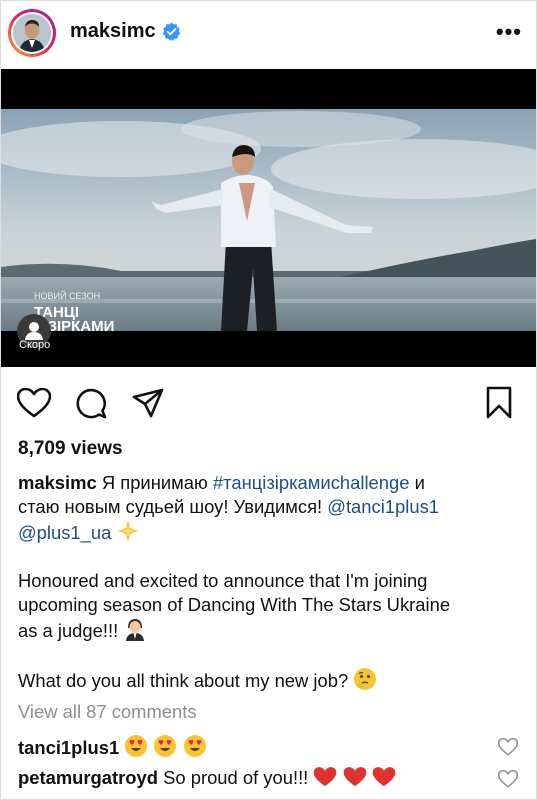  What do you see at coordinates (186, 680) in the screenshot?
I see `caption-text: What do you all think about my new job?` at bounding box center [186, 680].